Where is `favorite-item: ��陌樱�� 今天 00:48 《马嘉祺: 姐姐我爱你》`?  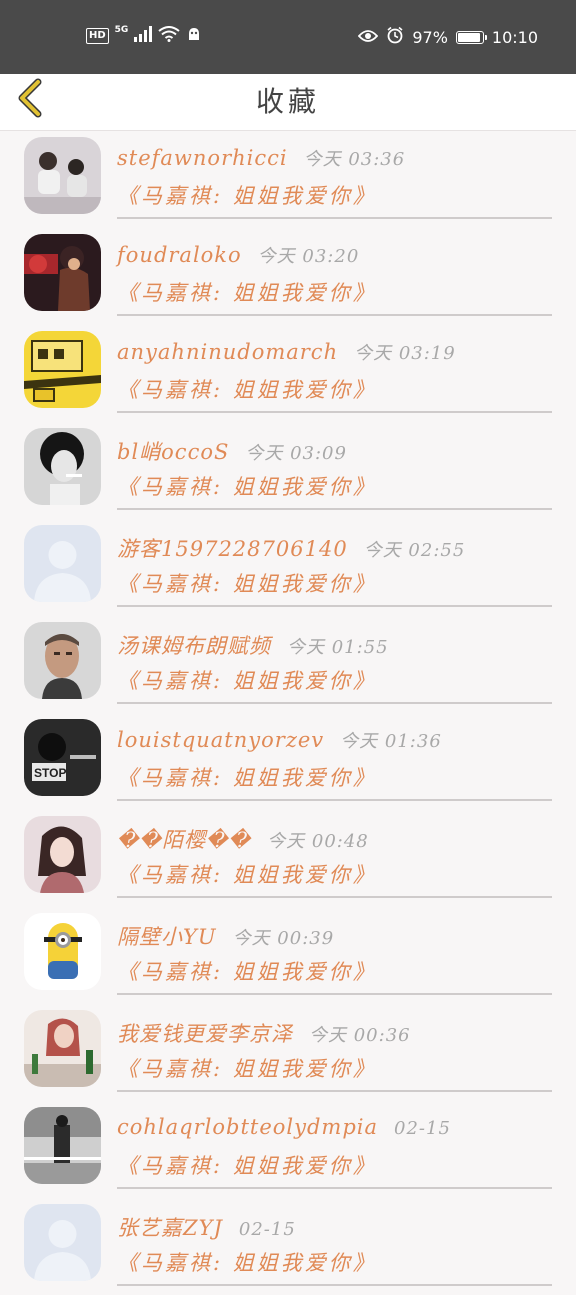 favorite-item: ��陌樱�� 今天 00:48 《马嘉祺: 姐姐我爱你》 is located at coordinates (288, 858).